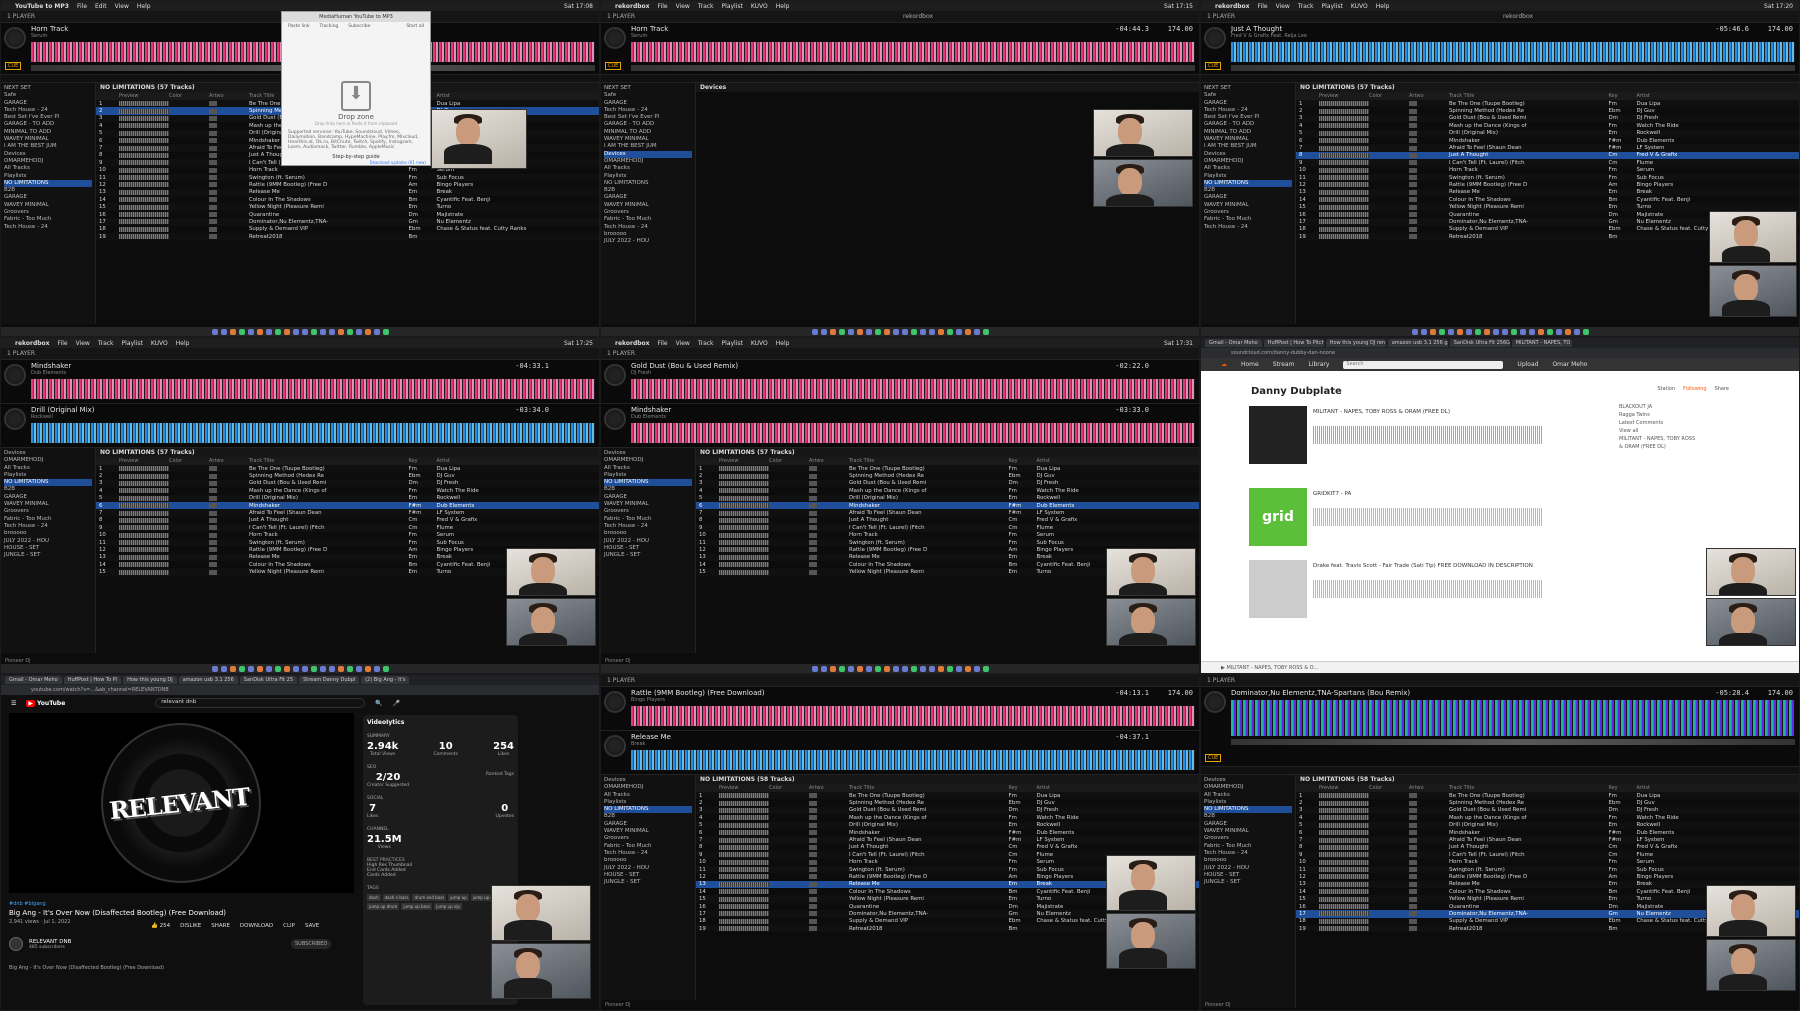 The height and width of the screenshot is (1011, 1800). I want to click on clip-button: CLIP, so click(289, 926).